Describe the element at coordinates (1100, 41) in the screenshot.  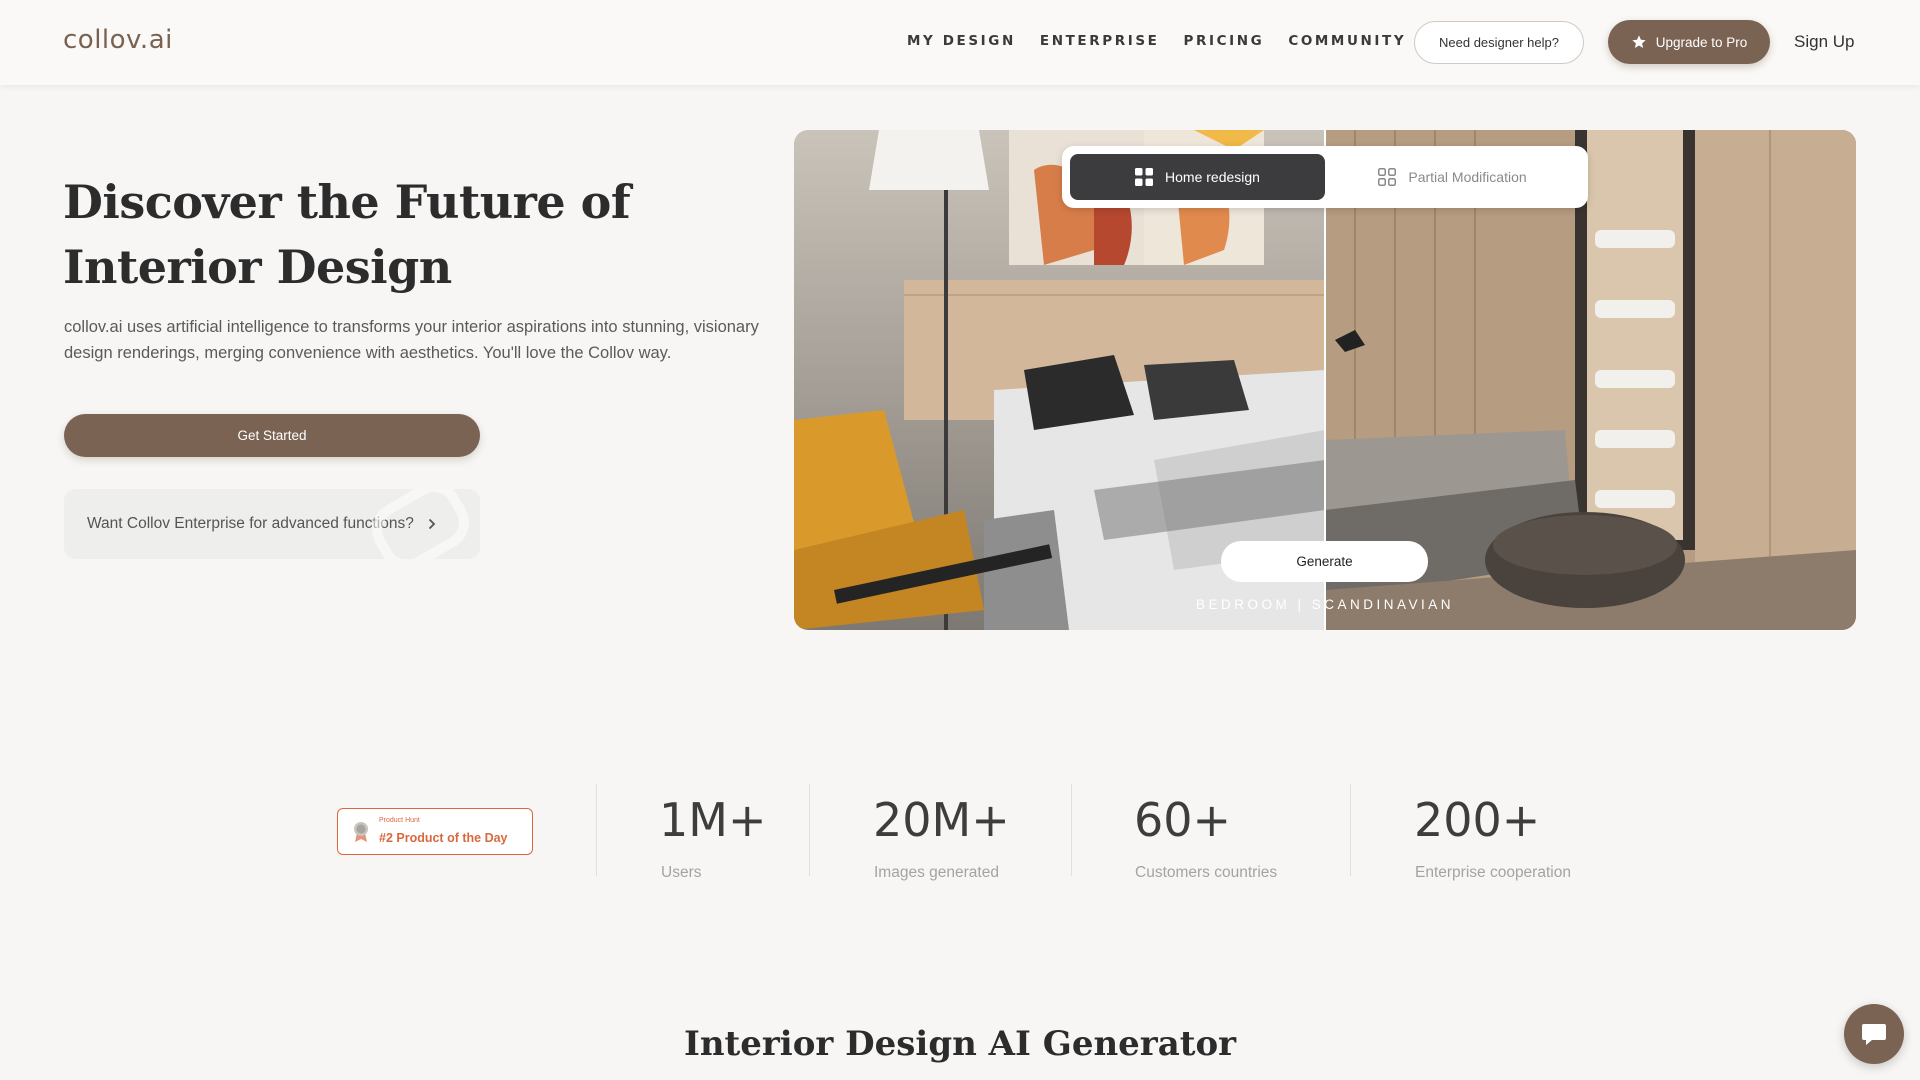
I see `nav-enterprise: ENTERPRISE` at that location.